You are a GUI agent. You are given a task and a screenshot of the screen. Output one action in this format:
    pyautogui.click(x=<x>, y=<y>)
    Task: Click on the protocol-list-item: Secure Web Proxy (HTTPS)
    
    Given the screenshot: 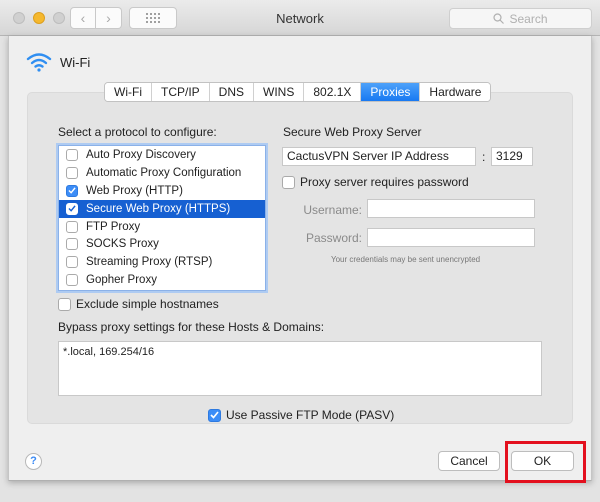 What is the action you would take?
    pyautogui.click(x=162, y=208)
    